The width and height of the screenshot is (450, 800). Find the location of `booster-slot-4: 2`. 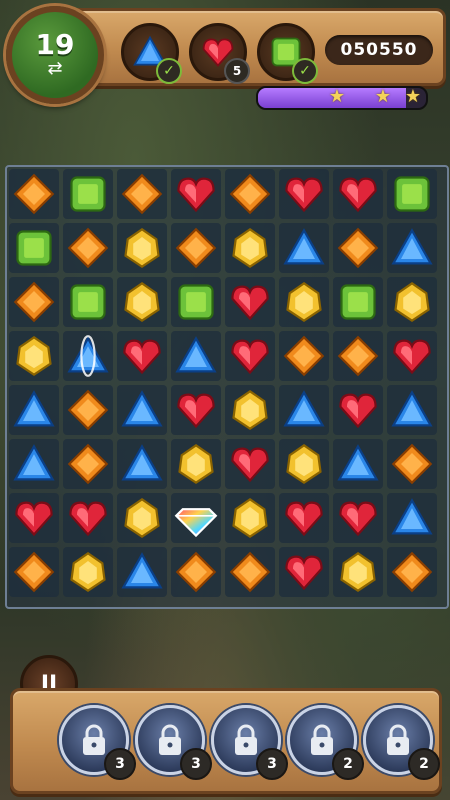

booster-slot-4: 2 is located at coordinates (325, 742).